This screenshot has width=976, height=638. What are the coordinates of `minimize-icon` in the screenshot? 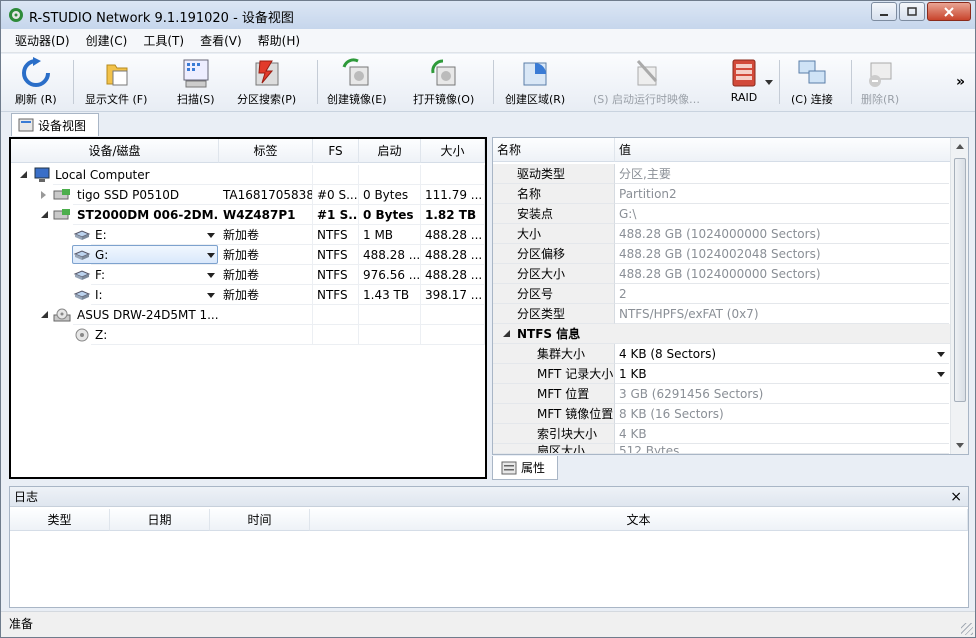 It's located at (884, 14).